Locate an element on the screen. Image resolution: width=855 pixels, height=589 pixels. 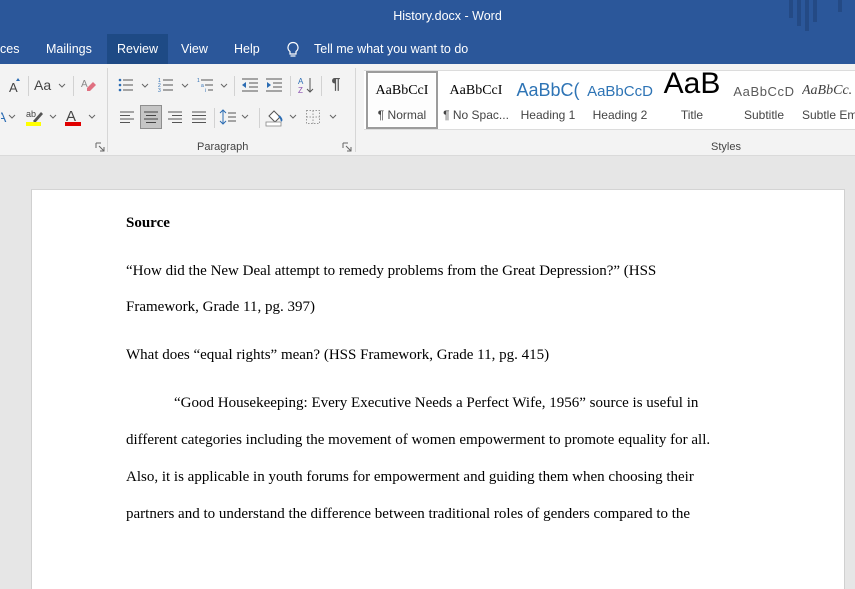
paragraph-group-label: Paragraph is located at coordinates (223, 147).